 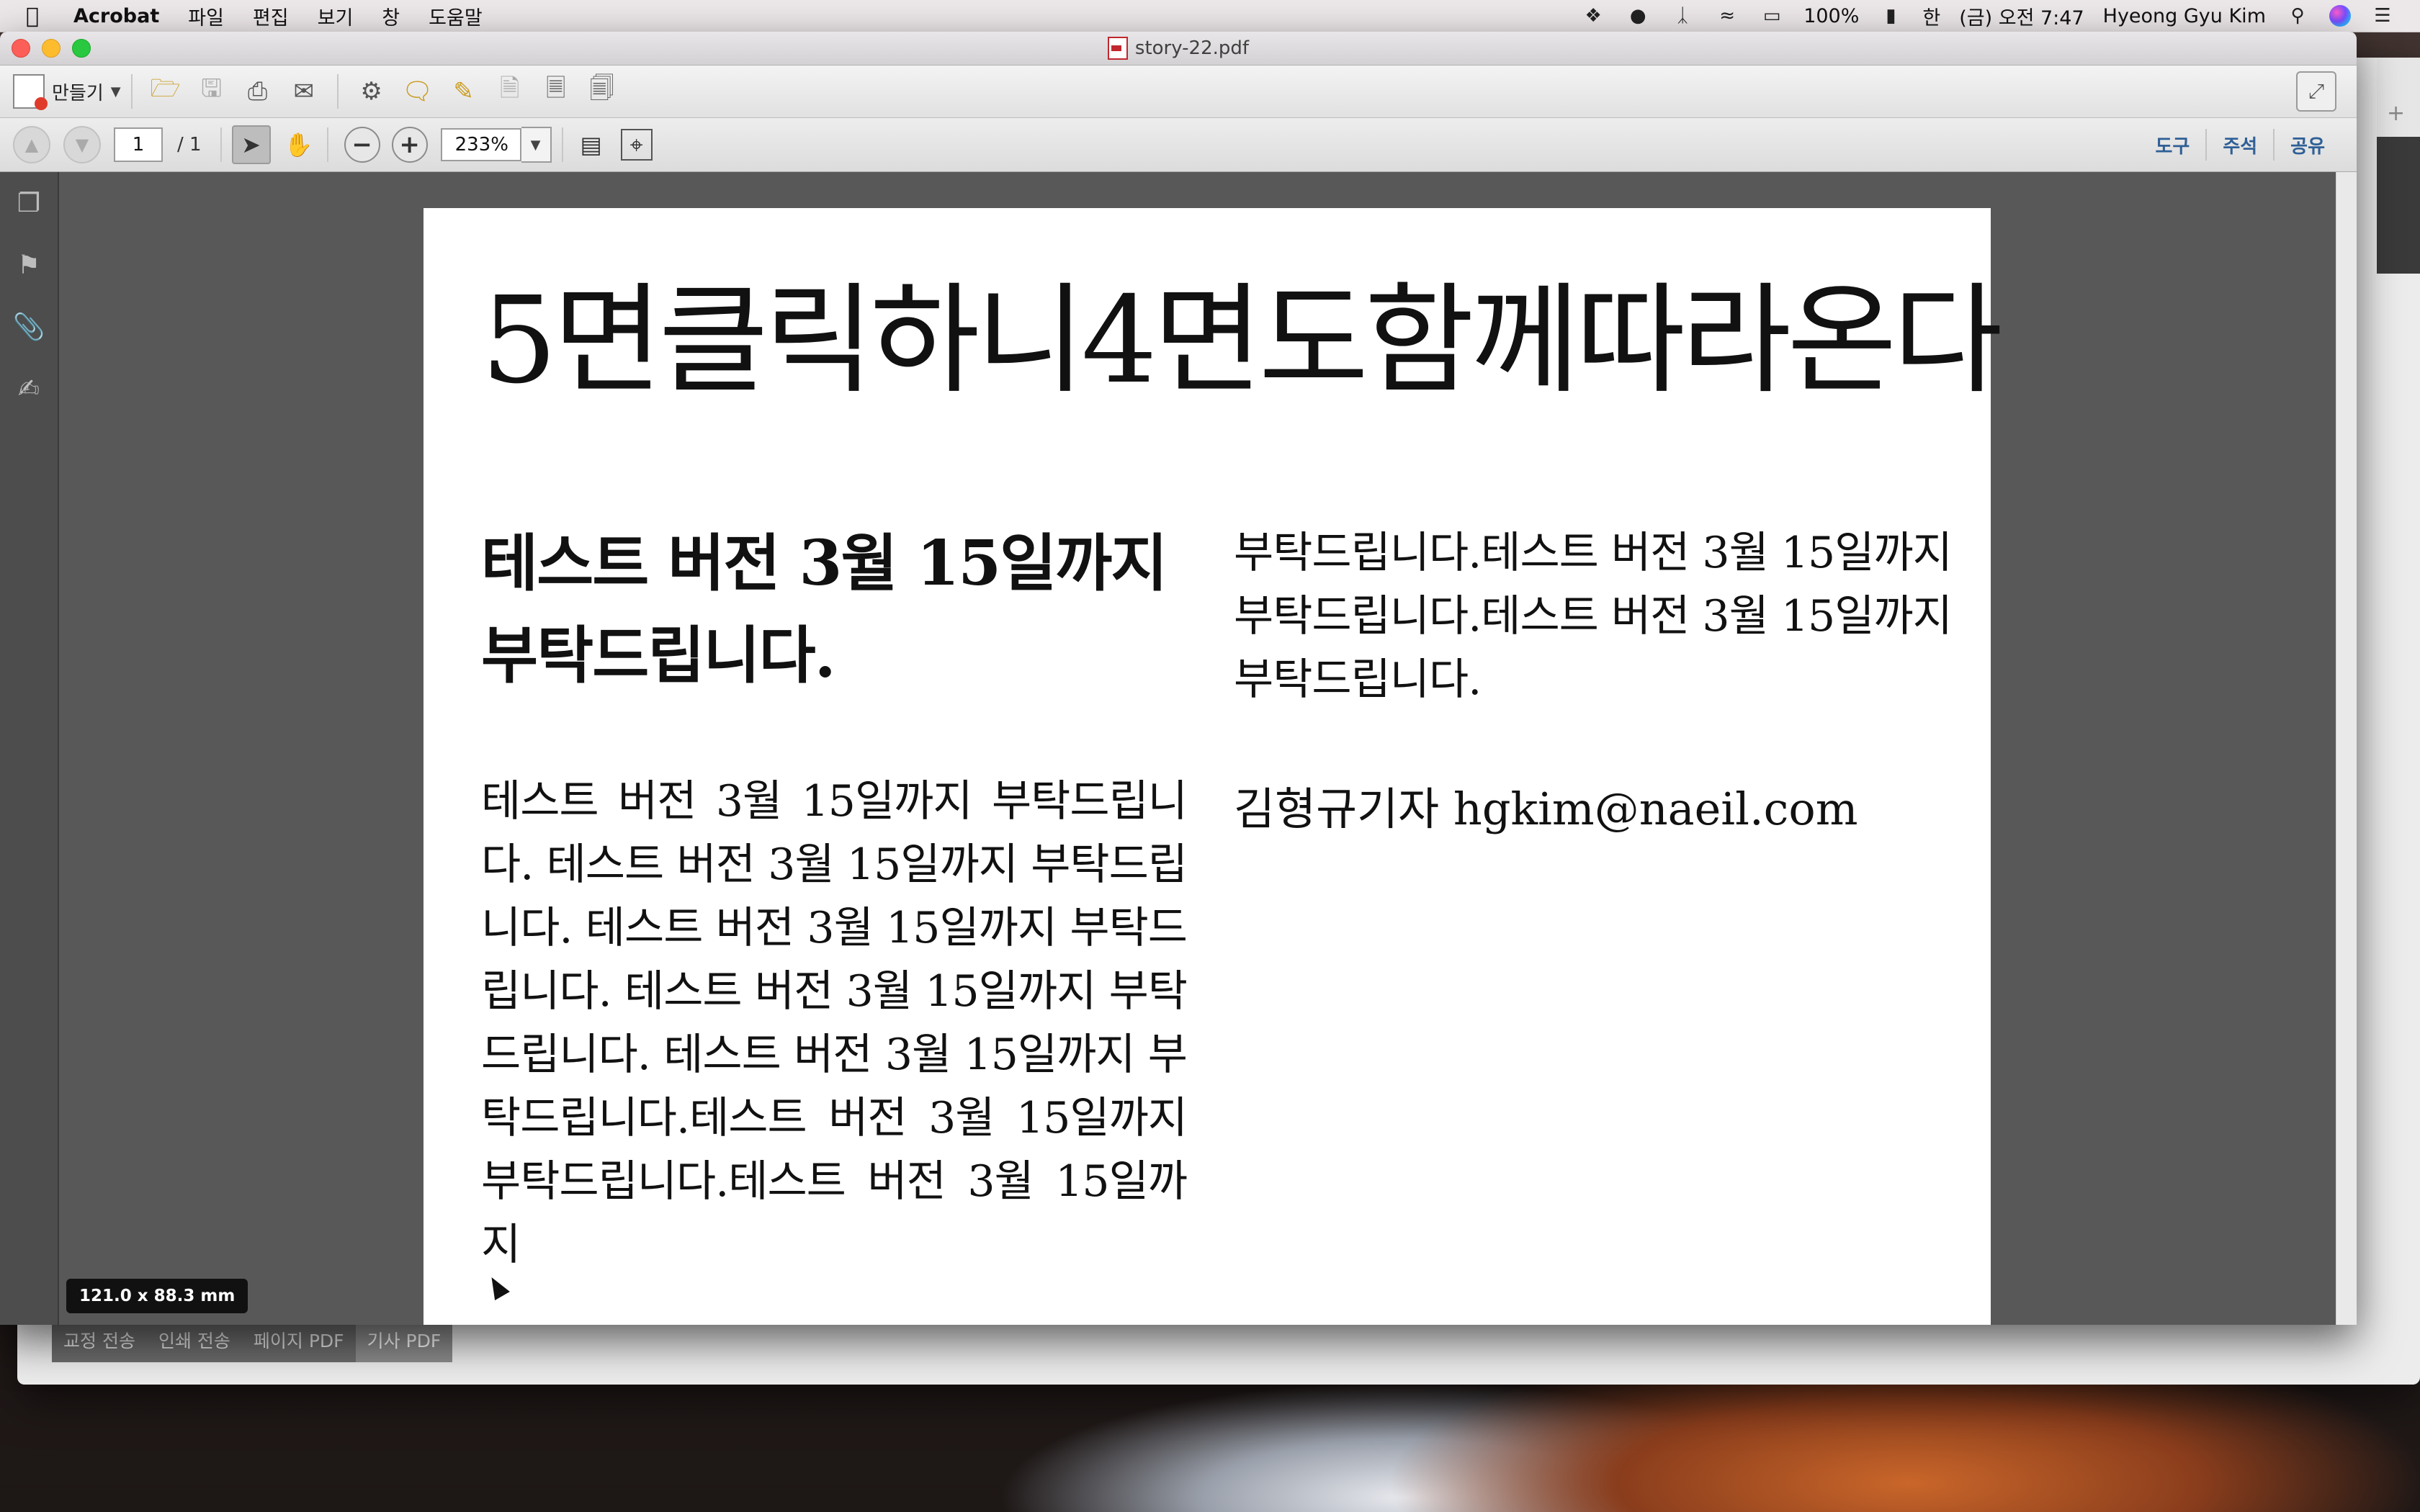 What do you see at coordinates (2021, 16) in the screenshot?
I see `clock: (금) 오전 7:47` at bounding box center [2021, 16].